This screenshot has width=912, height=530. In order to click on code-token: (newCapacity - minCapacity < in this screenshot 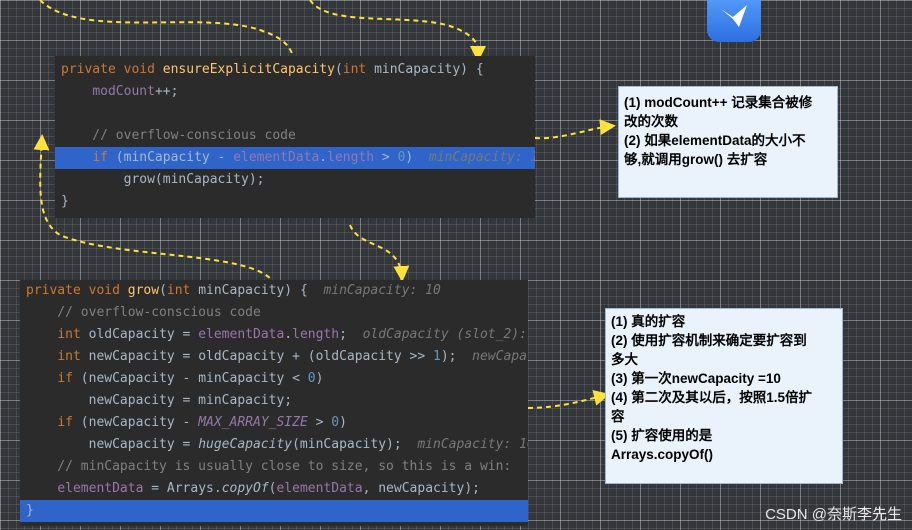, I will do `click(194, 378)`.